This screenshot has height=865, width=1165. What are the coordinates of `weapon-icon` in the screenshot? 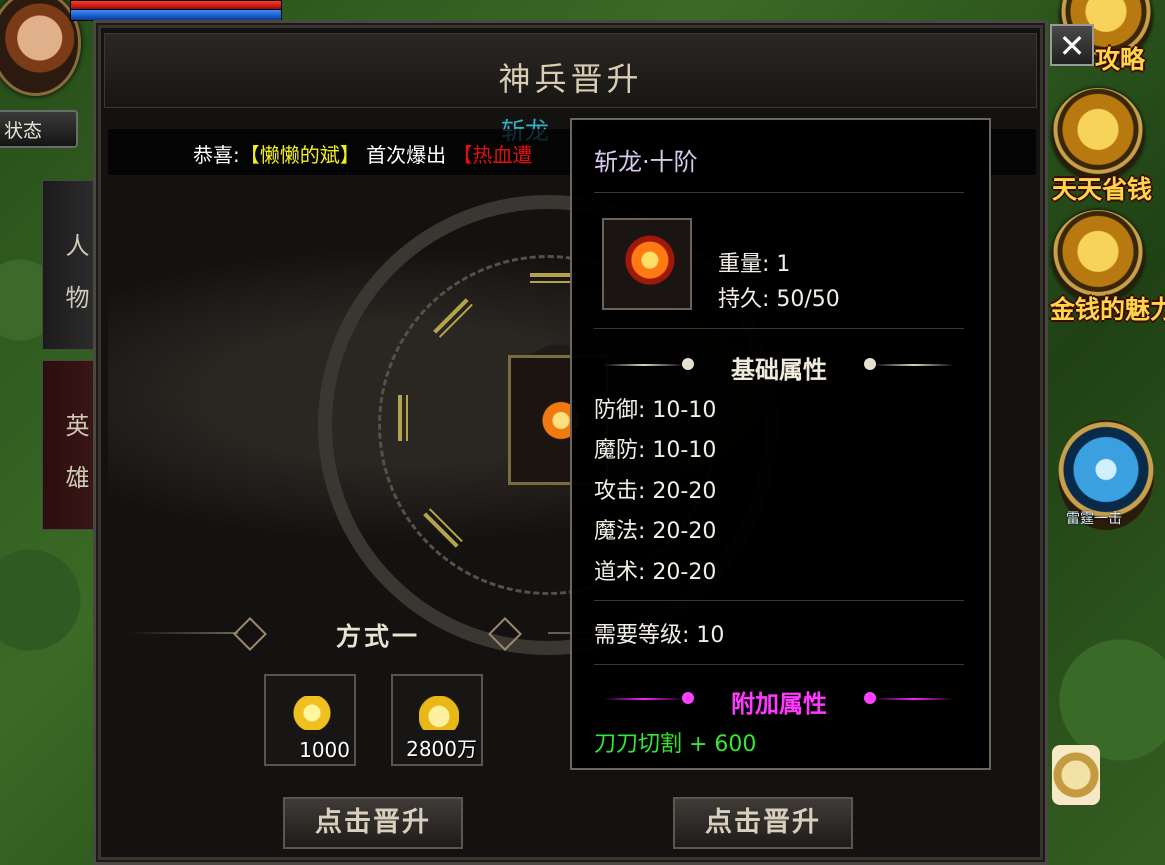 It's located at (647, 263).